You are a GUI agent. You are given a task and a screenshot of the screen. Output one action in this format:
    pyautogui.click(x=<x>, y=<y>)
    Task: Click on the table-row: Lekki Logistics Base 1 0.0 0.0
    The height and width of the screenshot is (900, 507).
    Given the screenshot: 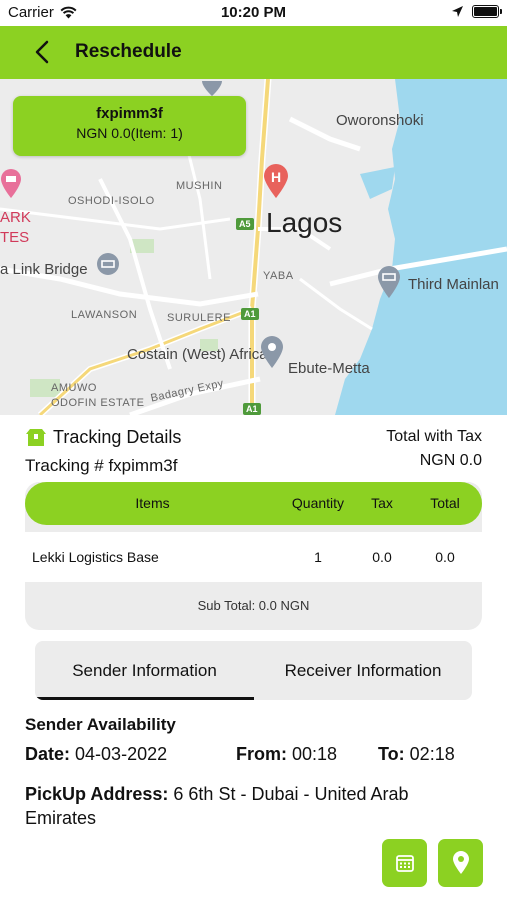 What is the action you would take?
    pyautogui.click(x=253, y=557)
    